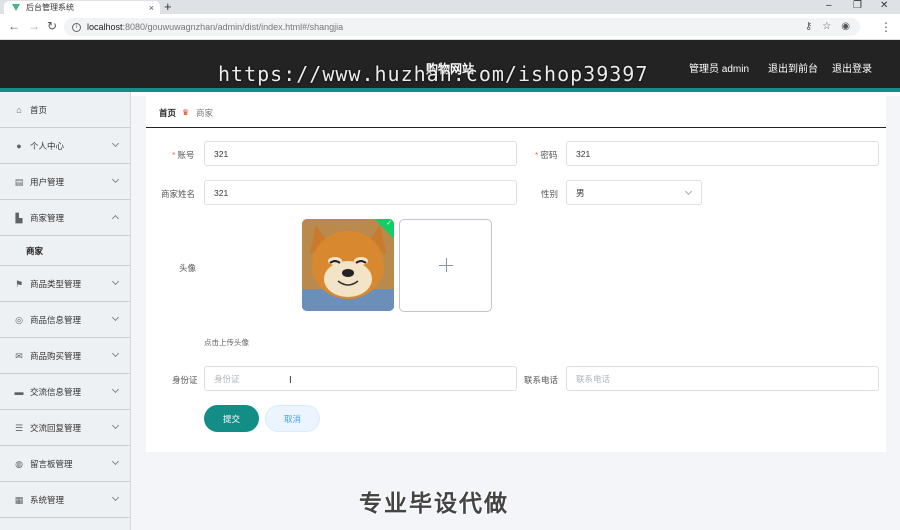  I want to click on sidebar-item-label: 交流信息管理, so click(56, 391).